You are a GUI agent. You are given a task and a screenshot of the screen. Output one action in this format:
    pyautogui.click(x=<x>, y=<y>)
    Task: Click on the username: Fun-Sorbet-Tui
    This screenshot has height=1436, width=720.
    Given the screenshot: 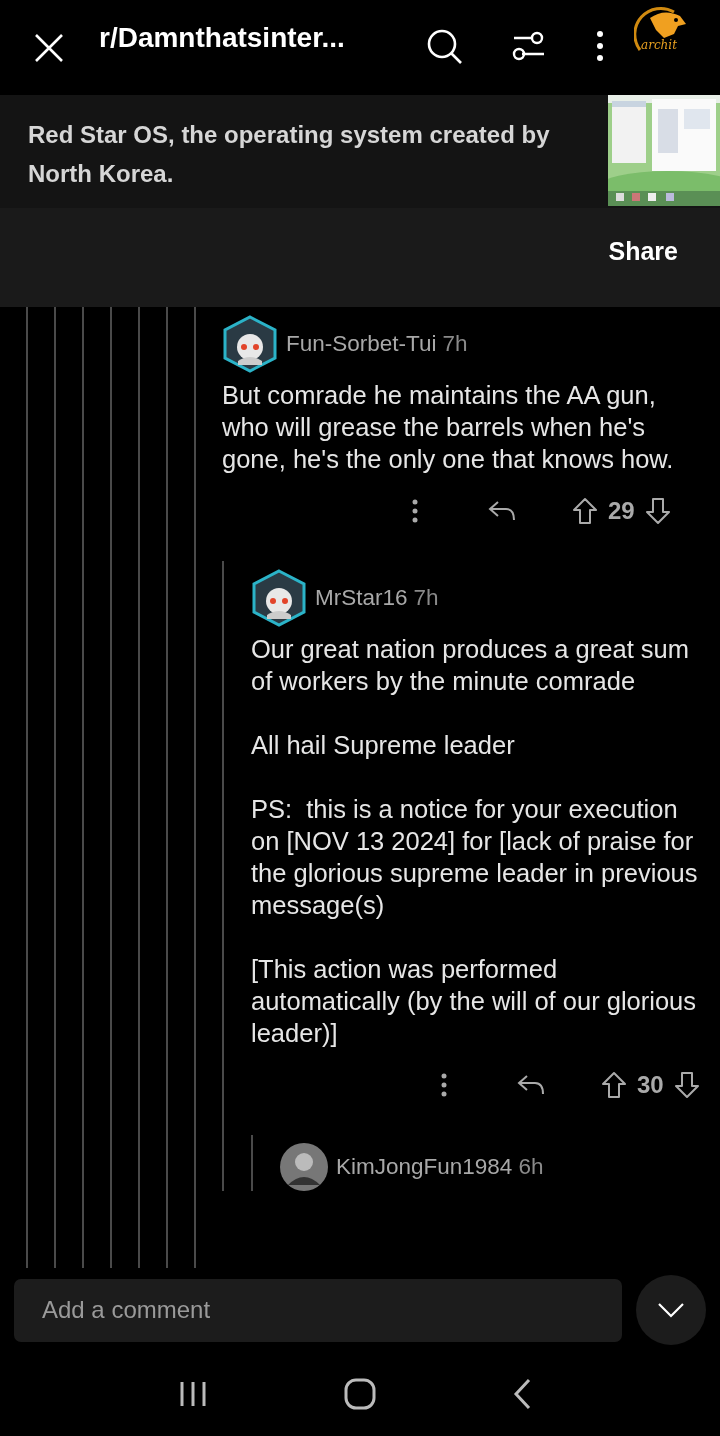 What is the action you would take?
    pyautogui.click(x=361, y=344)
    